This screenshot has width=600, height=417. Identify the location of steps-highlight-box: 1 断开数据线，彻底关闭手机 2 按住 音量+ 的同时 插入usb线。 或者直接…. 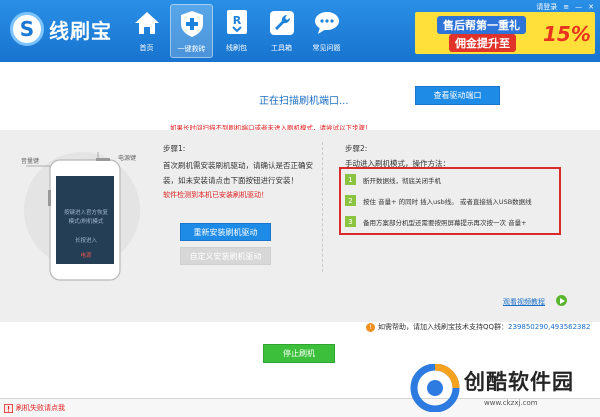
(450, 201).